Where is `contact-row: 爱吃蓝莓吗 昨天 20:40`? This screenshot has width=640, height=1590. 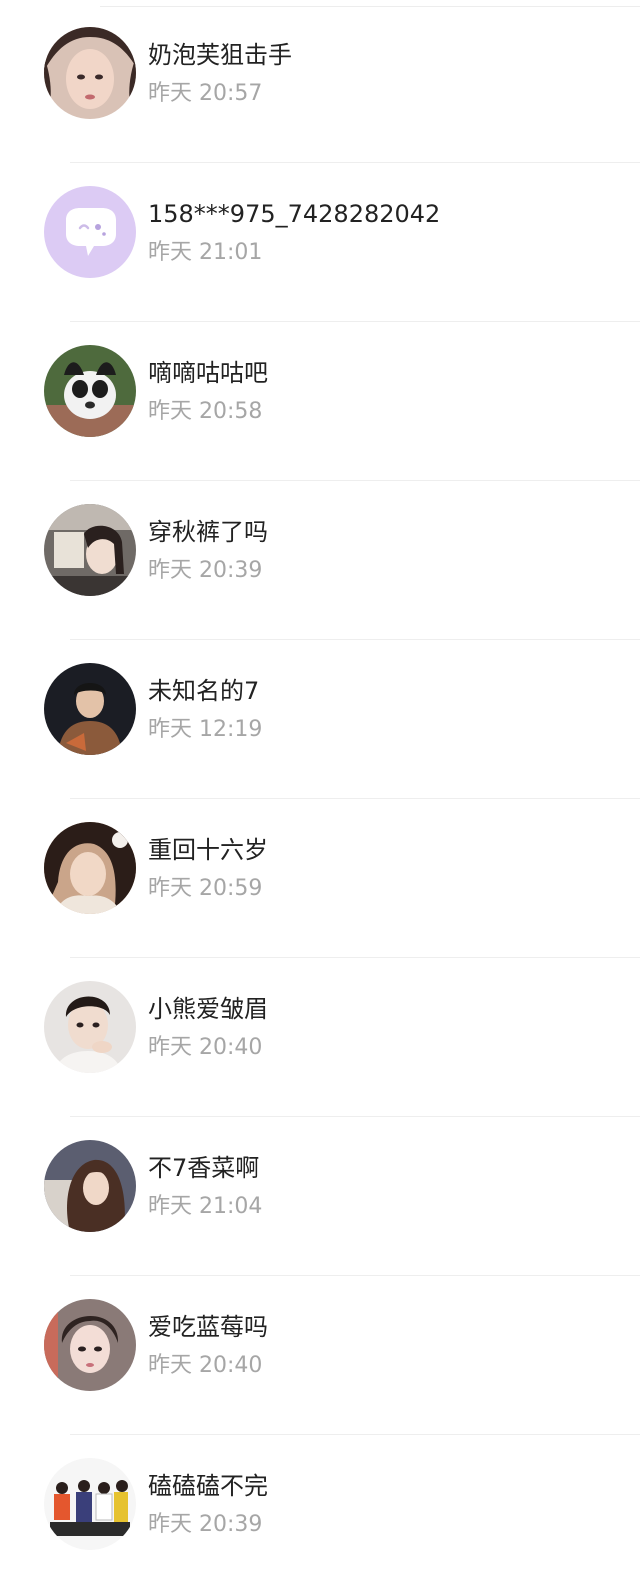 contact-row: 爱吃蓝莓吗 昨天 20:40 is located at coordinates (320, 1353).